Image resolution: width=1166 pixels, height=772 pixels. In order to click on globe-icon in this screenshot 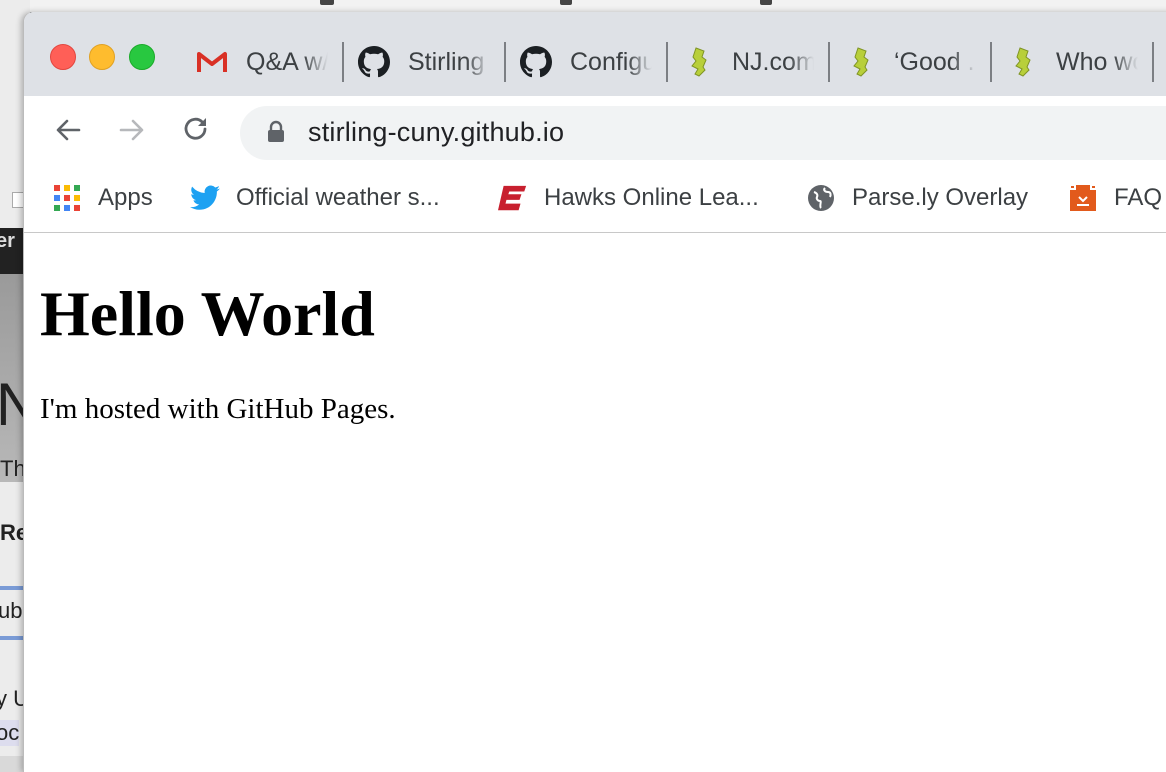, I will do `click(821, 198)`.